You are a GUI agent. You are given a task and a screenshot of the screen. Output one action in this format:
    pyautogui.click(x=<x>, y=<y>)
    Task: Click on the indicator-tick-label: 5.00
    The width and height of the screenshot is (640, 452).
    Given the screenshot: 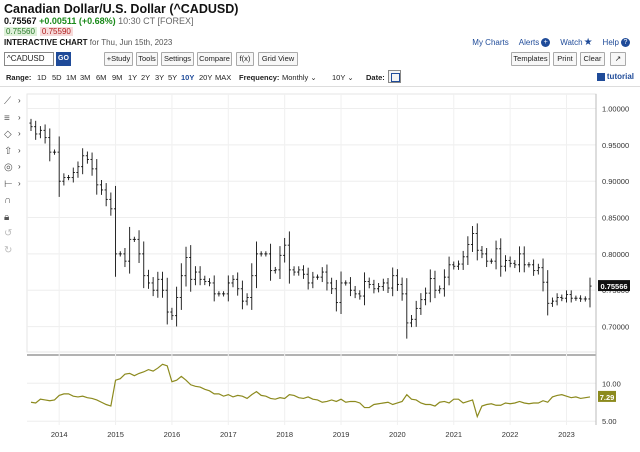 What is the action you would take?
    pyautogui.click(x=609, y=421)
    